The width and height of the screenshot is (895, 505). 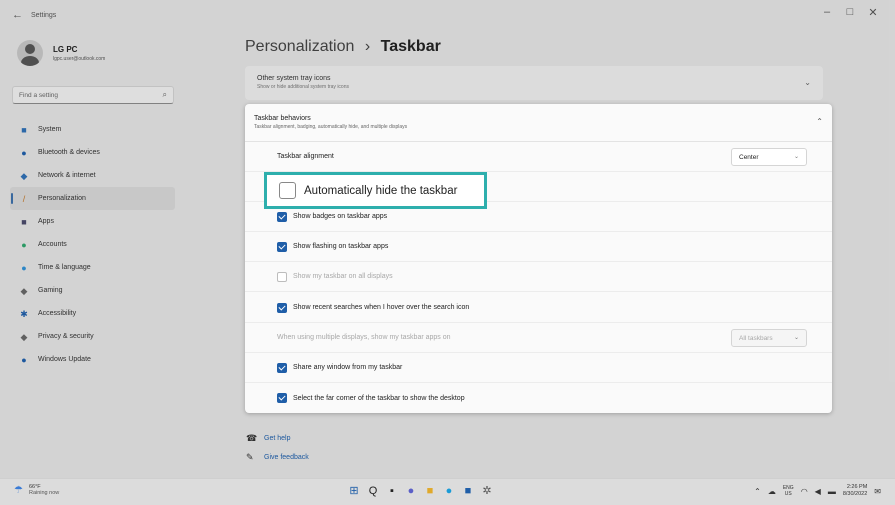 I want to click on task-view-icon: ▪, so click(x=392, y=491).